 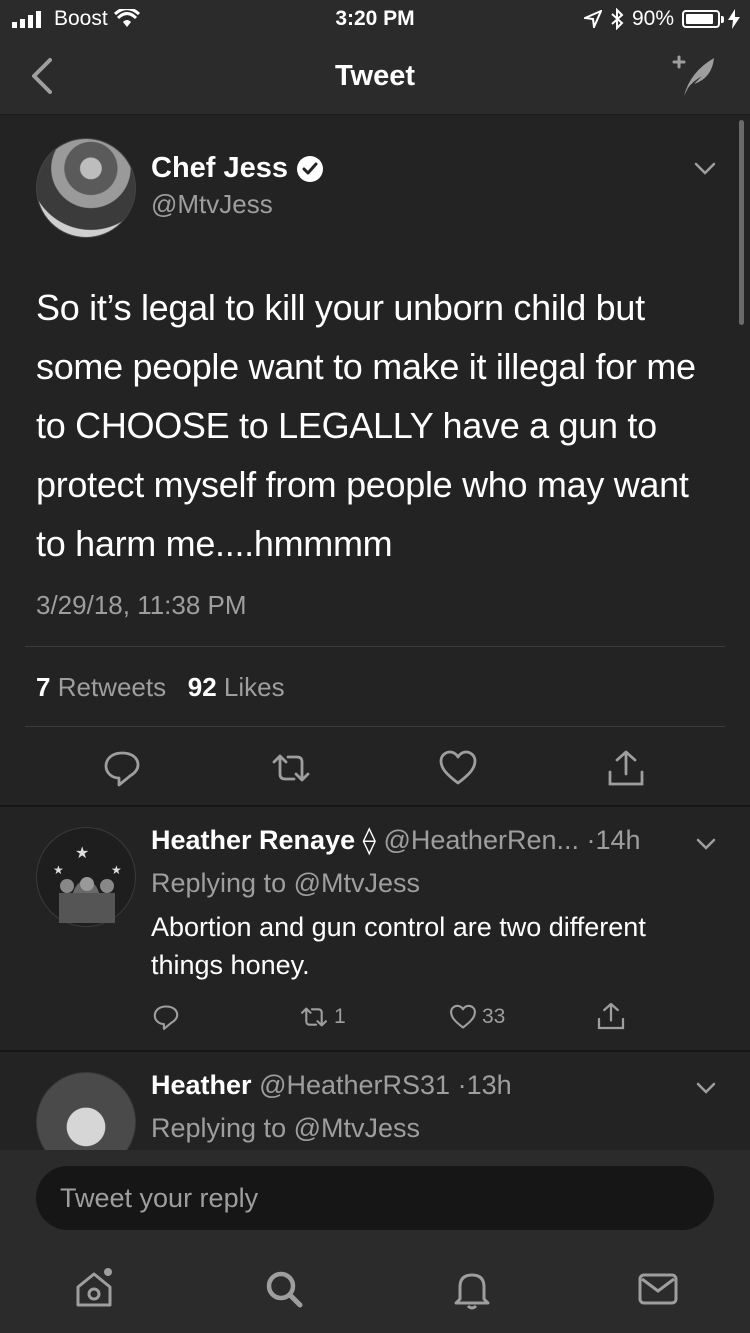 What do you see at coordinates (734, 19) in the screenshot?
I see `charging-icon` at bounding box center [734, 19].